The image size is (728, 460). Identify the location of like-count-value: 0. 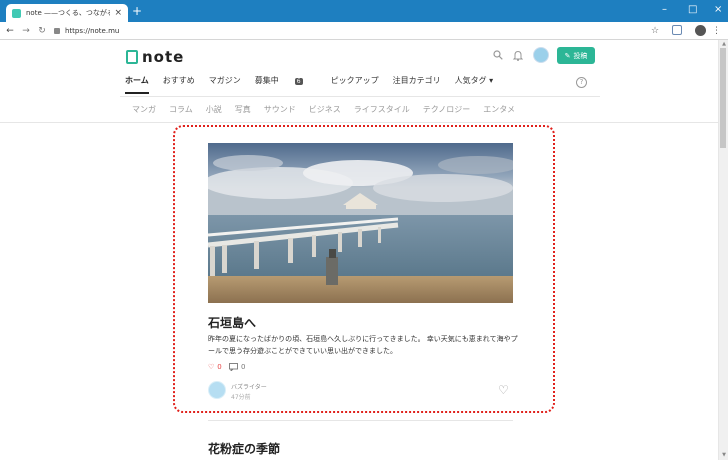
(219, 367).